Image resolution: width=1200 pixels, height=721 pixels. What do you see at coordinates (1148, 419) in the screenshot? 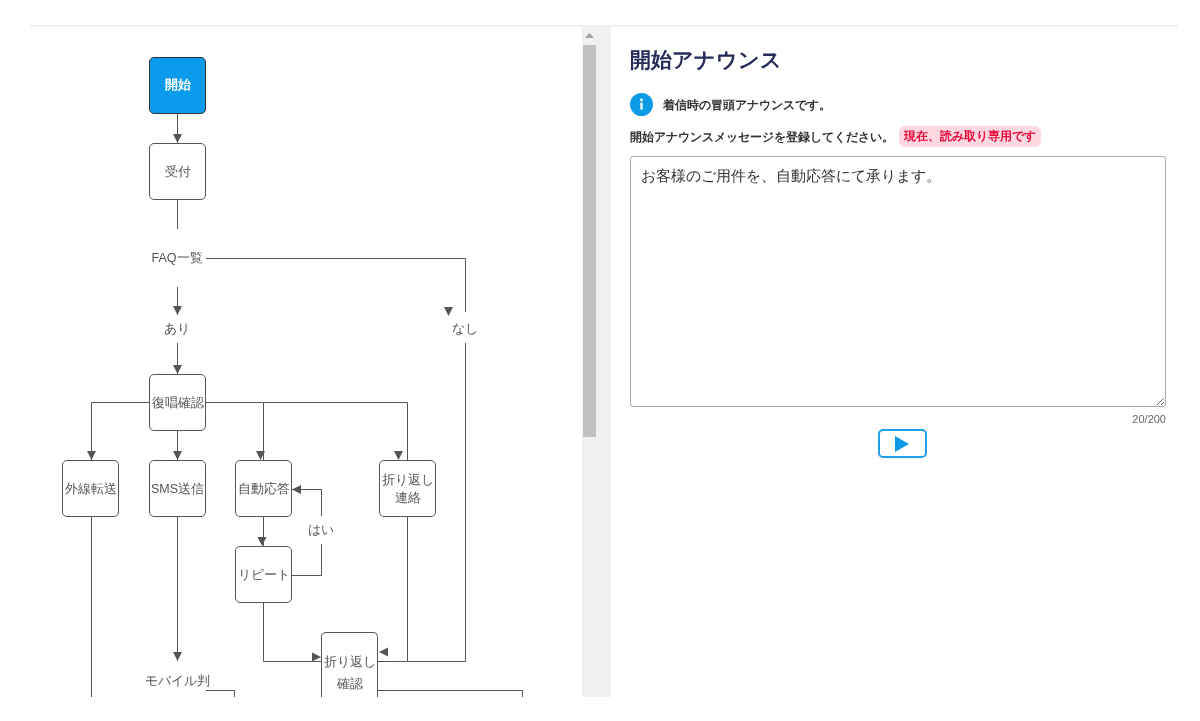
I see `character-counter: 20/200` at bounding box center [1148, 419].